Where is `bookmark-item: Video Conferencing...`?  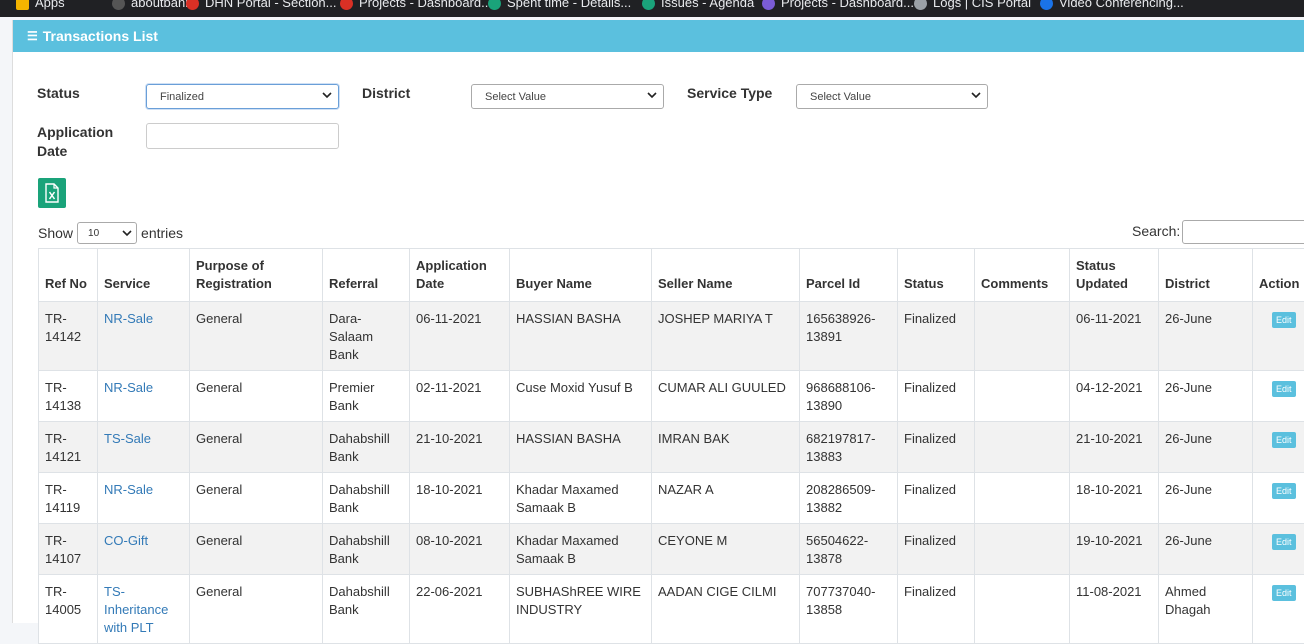
bookmark-item: Video Conferencing... is located at coordinates (1112, 6).